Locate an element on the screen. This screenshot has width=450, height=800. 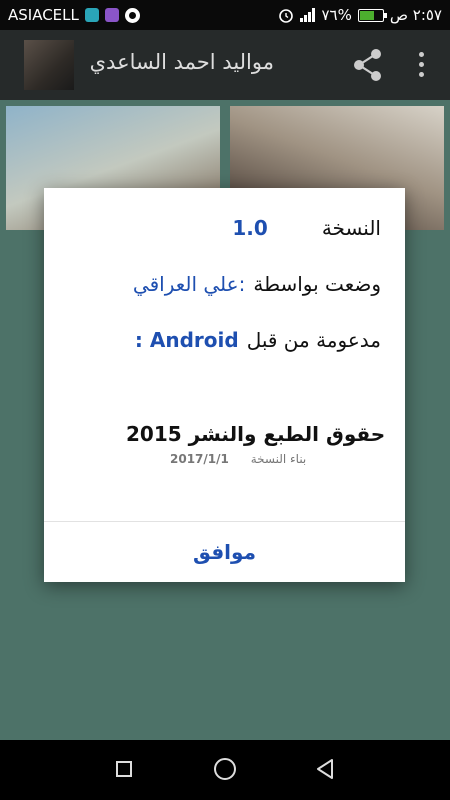
mail-icon is located at coordinates (91, 15).